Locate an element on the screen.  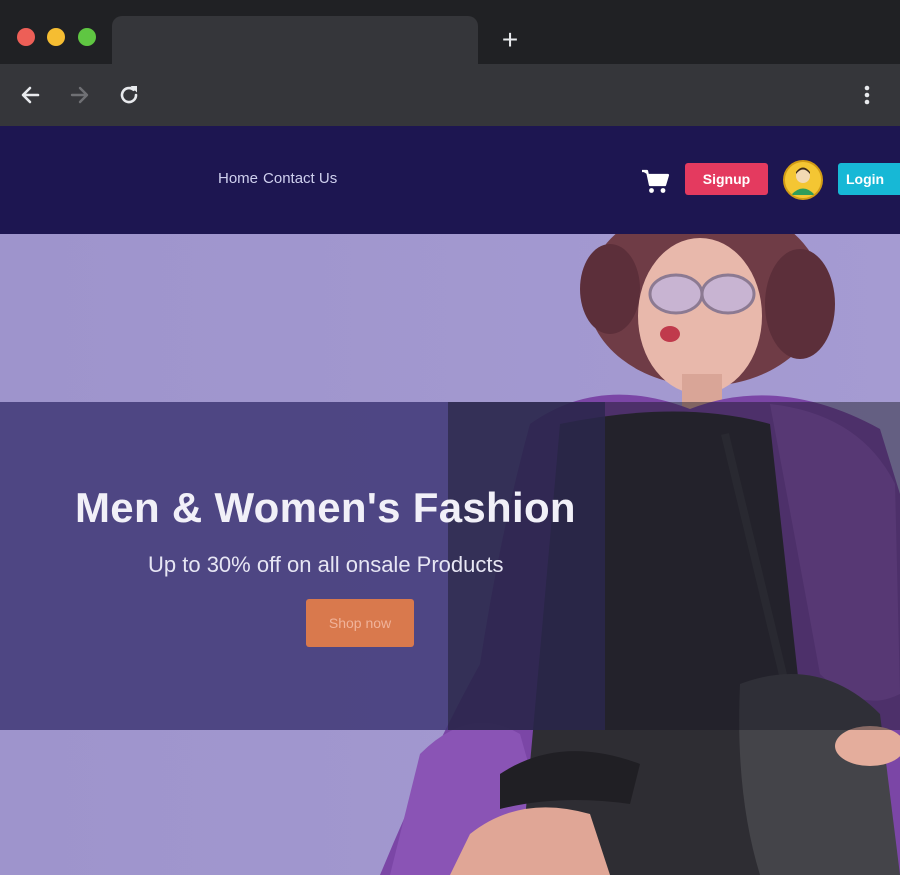
active-tab is located at coordinates (295, 40).